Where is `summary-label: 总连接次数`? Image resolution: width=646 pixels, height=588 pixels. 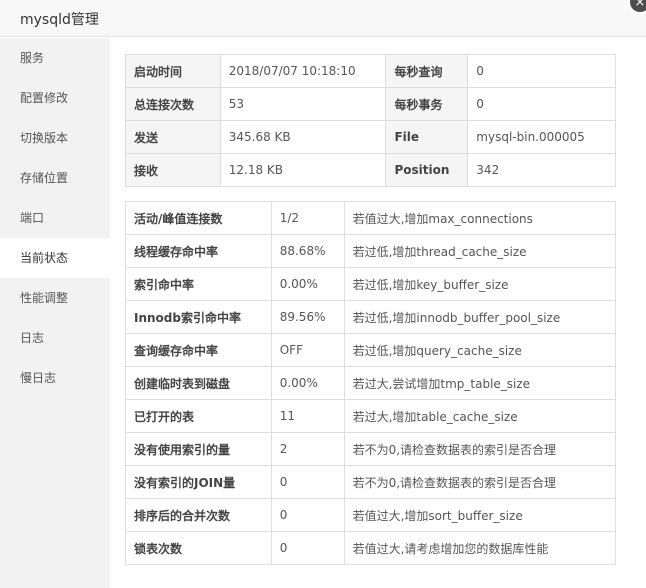
summary-label: 总连接次数 is located at coordinates (173, 104).